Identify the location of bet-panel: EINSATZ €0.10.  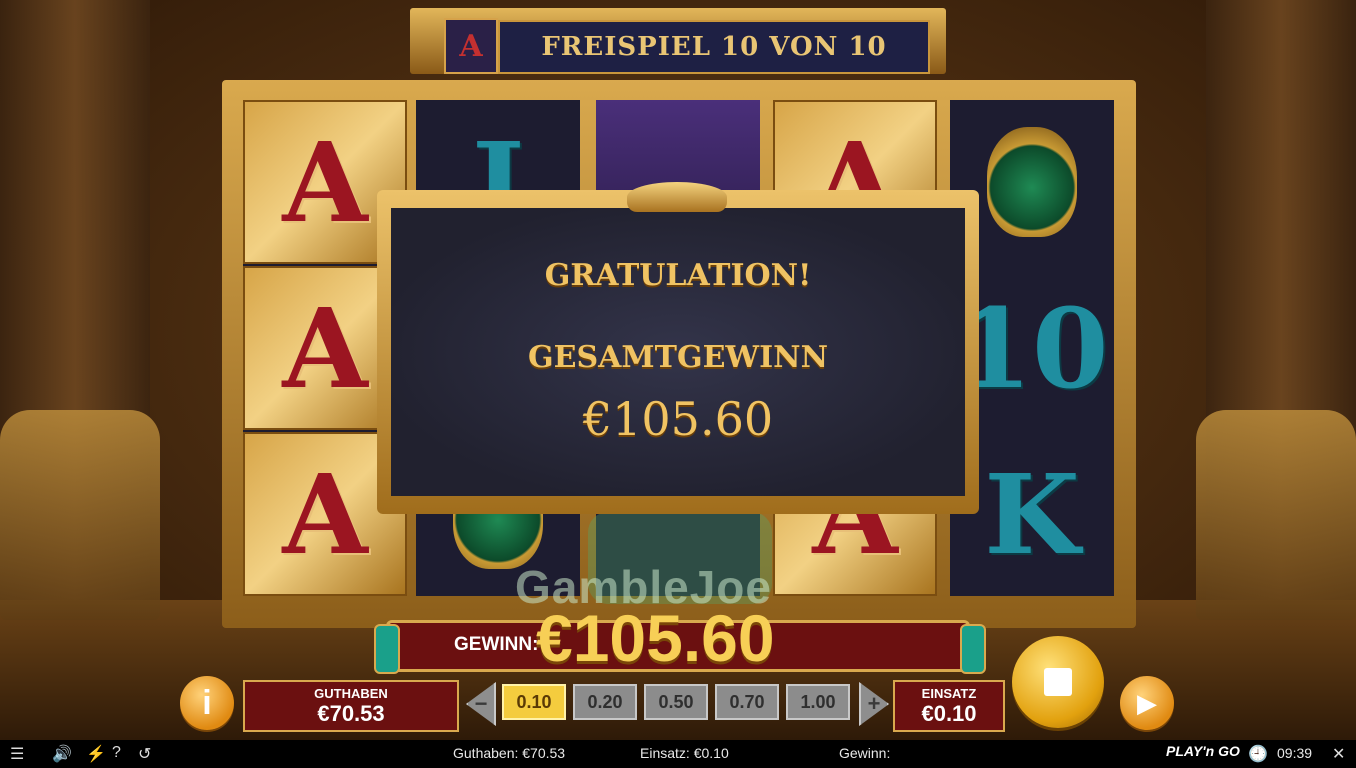
(949, 706).